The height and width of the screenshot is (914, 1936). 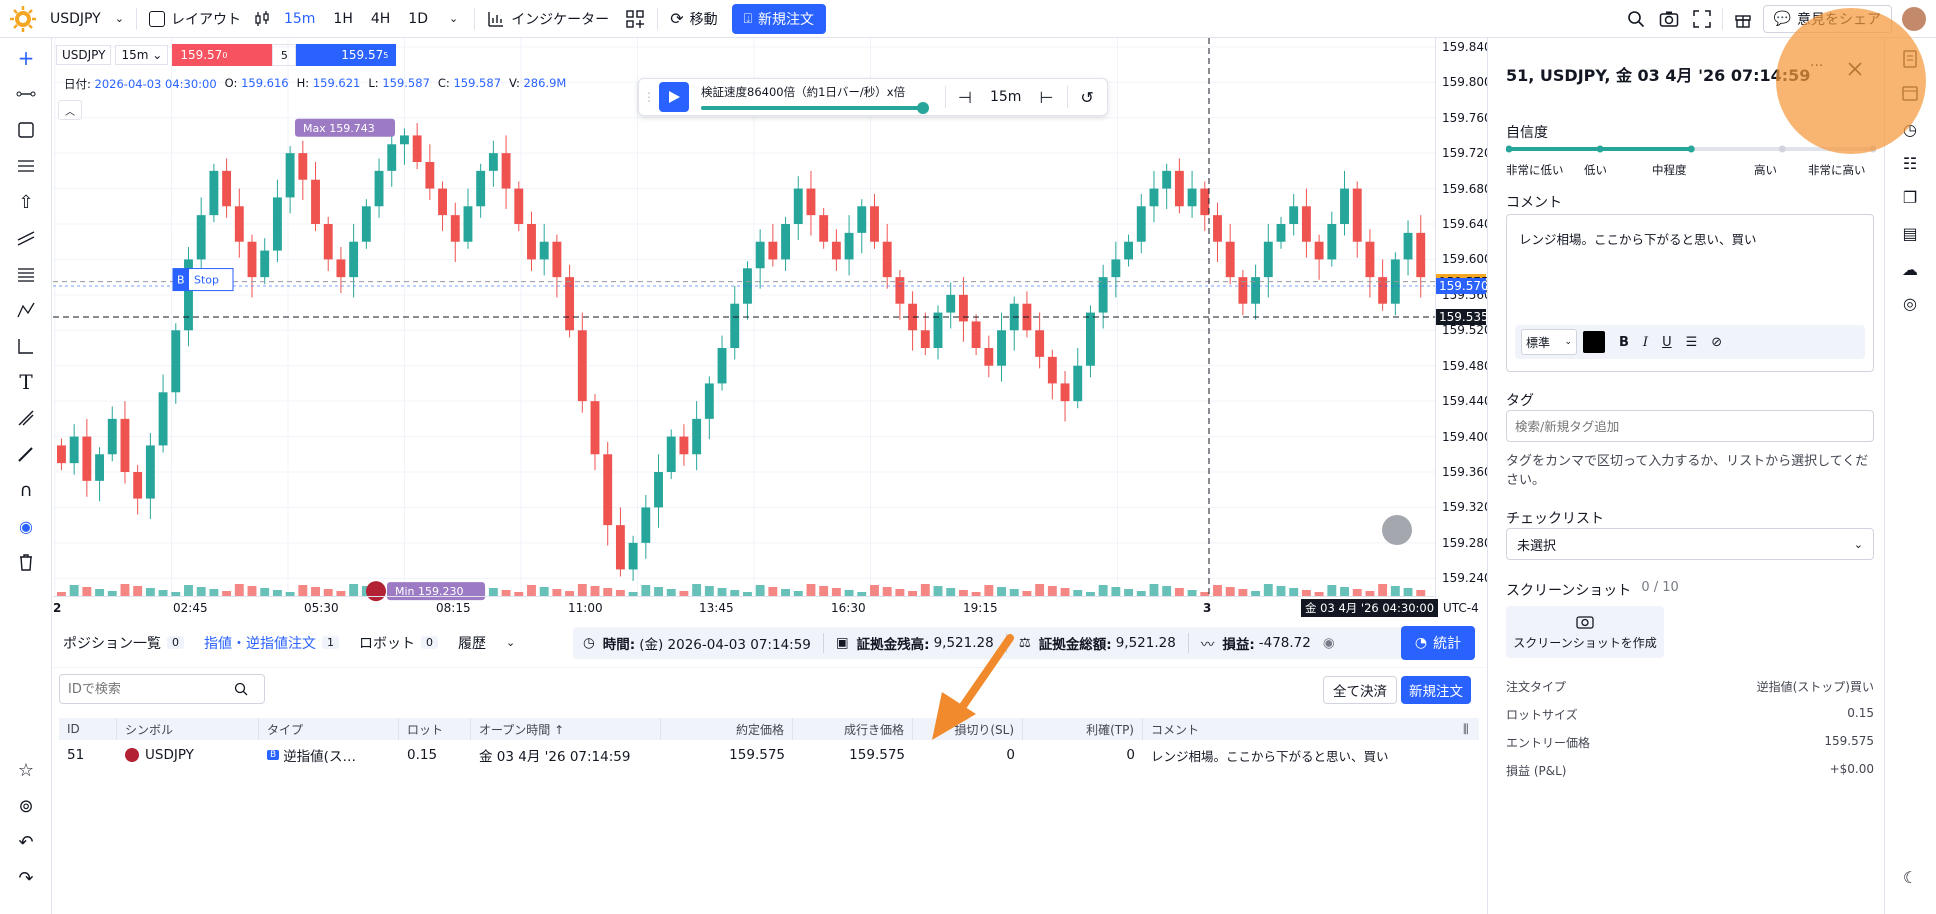 I want to click on confidence-level-label: 非常に高い, so click(x=1837, y=170).